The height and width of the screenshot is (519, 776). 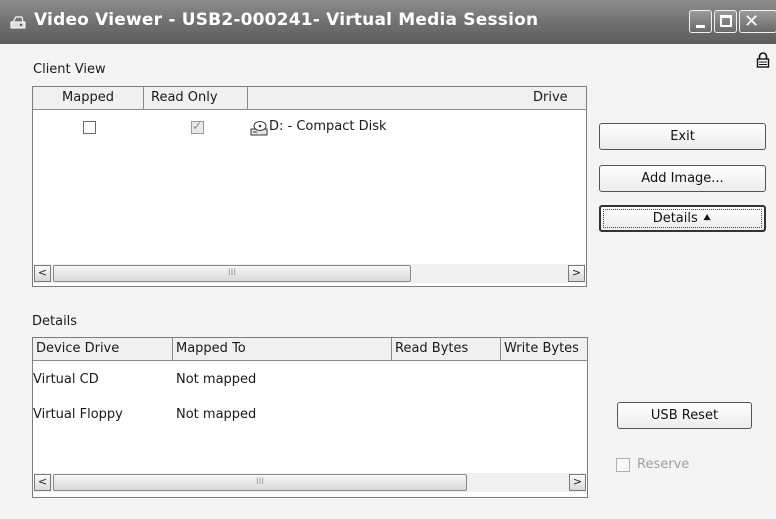 What do you see at coordinates (763, 60) in the screenshot?
I see `lock-icon` at bounding box center [763, 60].